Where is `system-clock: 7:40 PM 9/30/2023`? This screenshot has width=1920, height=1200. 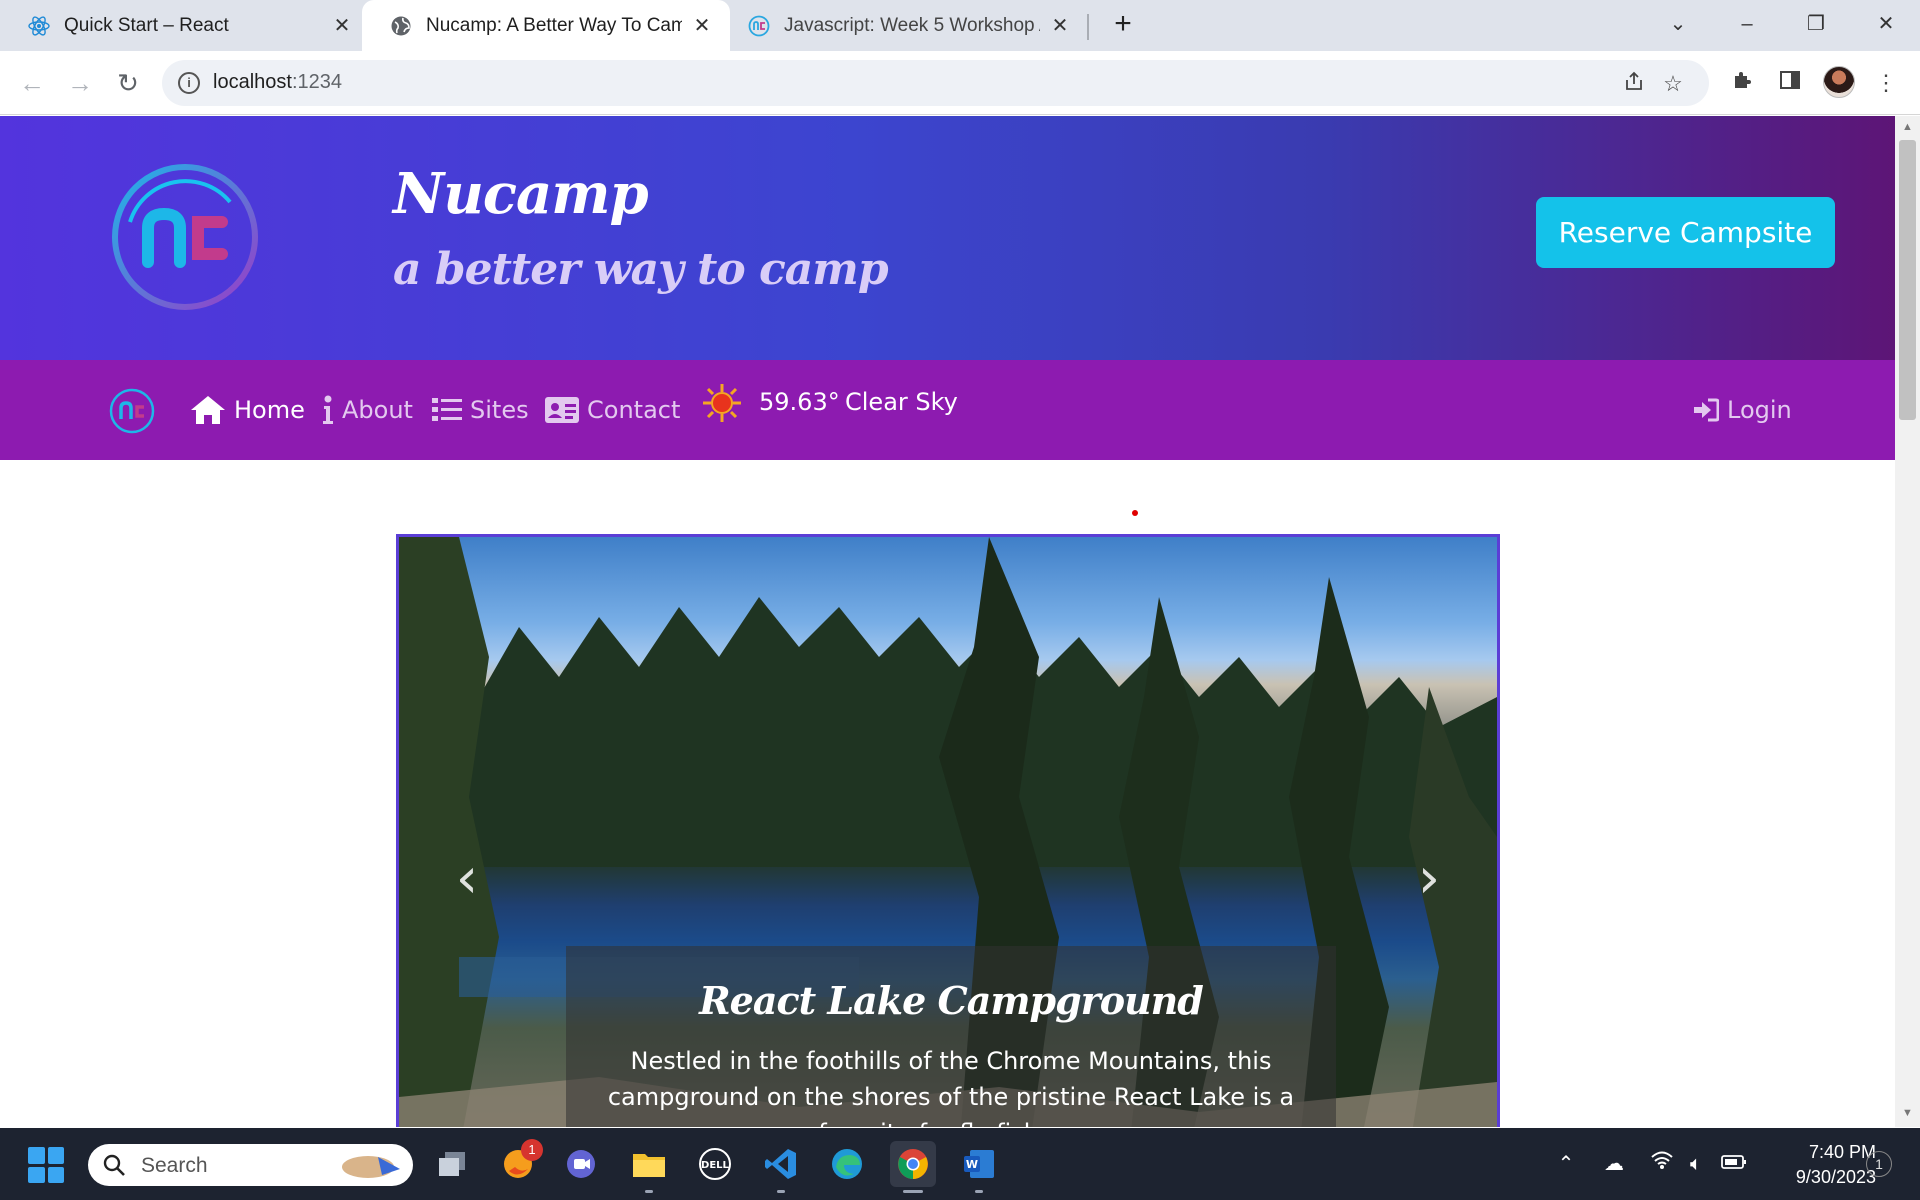 system-clock: 7:40 PM 9/30/2023 is located at coordinates (1821, 1165).